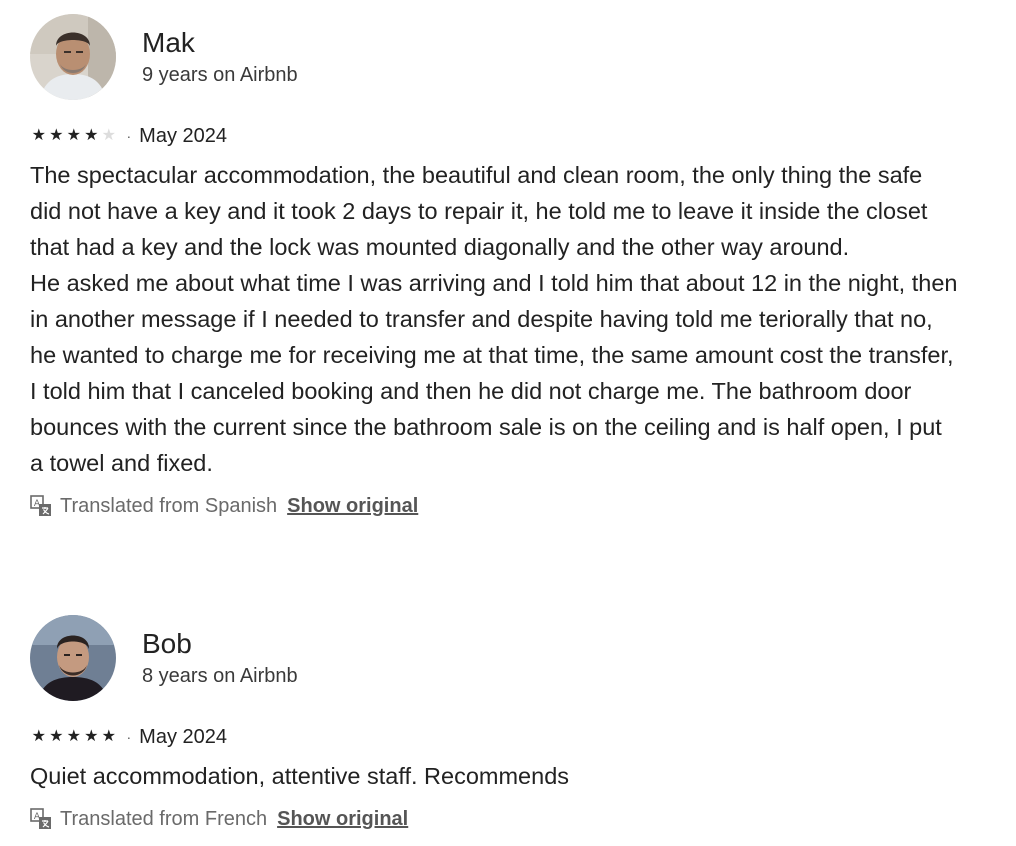 The image size is (1016, 846). I want to click on reviewer-tenure: 9 years on Airbnb, so click(220, 75).